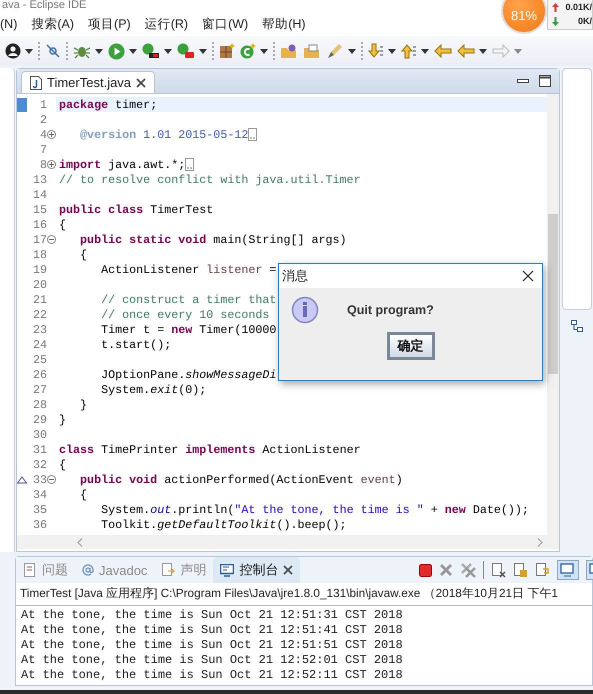 This screenshot has width=593, height=694. Describe the element at coordinates (36, 83) in the screenshot. I see `java-file-icon` at that location.